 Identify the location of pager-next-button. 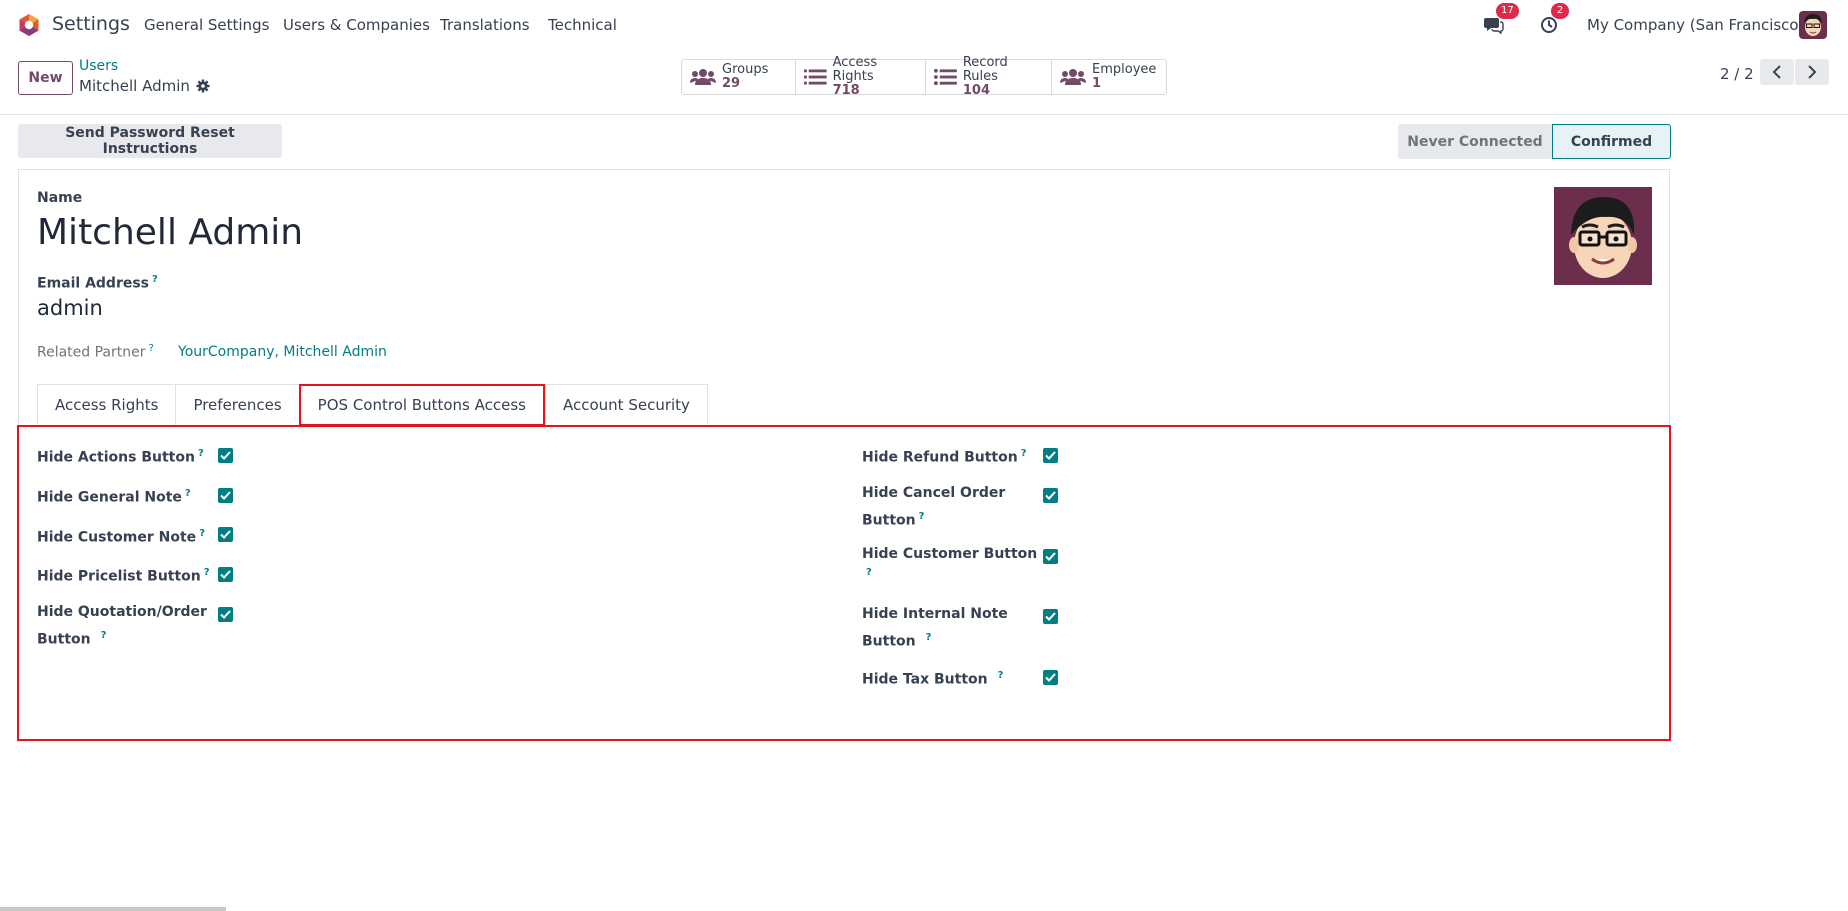
(1812, 72).